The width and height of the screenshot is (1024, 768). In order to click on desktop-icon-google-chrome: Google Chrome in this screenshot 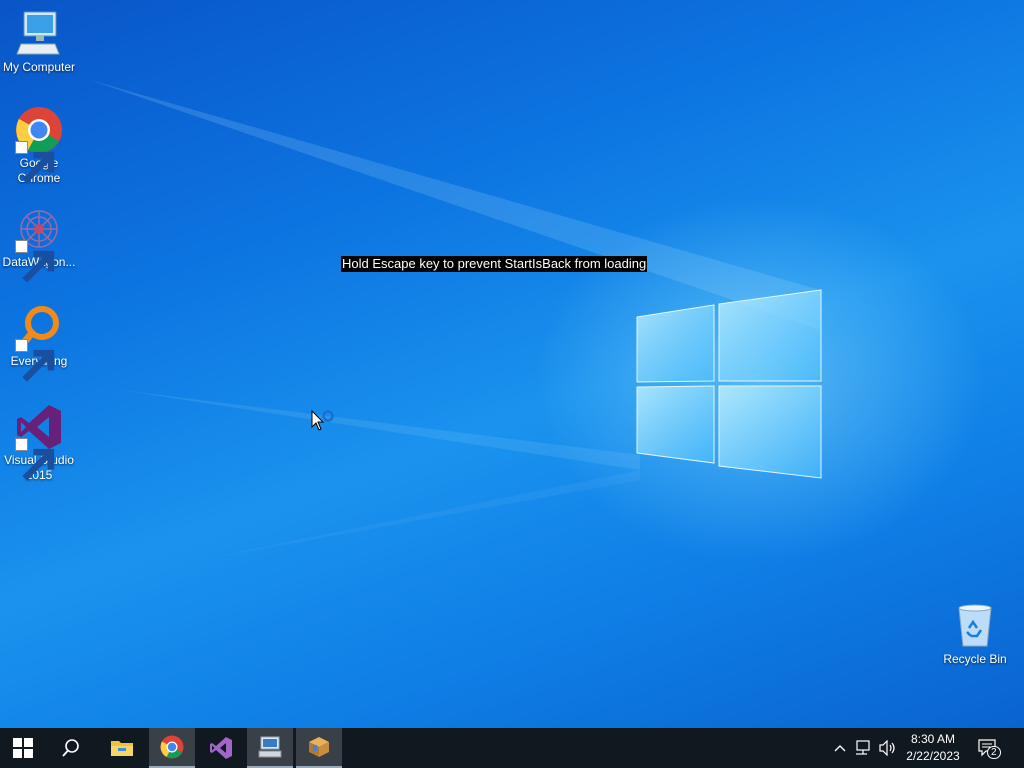, I will do `click(39, 146)`.